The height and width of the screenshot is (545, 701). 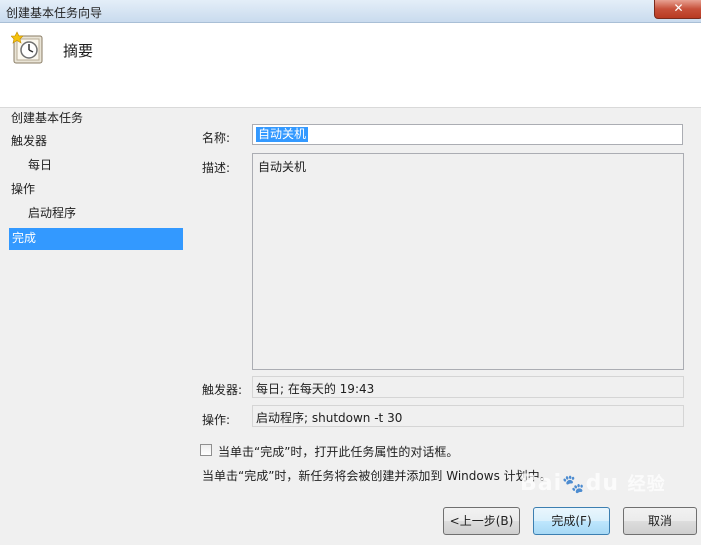 What do you see at coordinates (282, 167) in the screenshot?
I see `description-value: 自动关机` at bounding box center [282, 167].